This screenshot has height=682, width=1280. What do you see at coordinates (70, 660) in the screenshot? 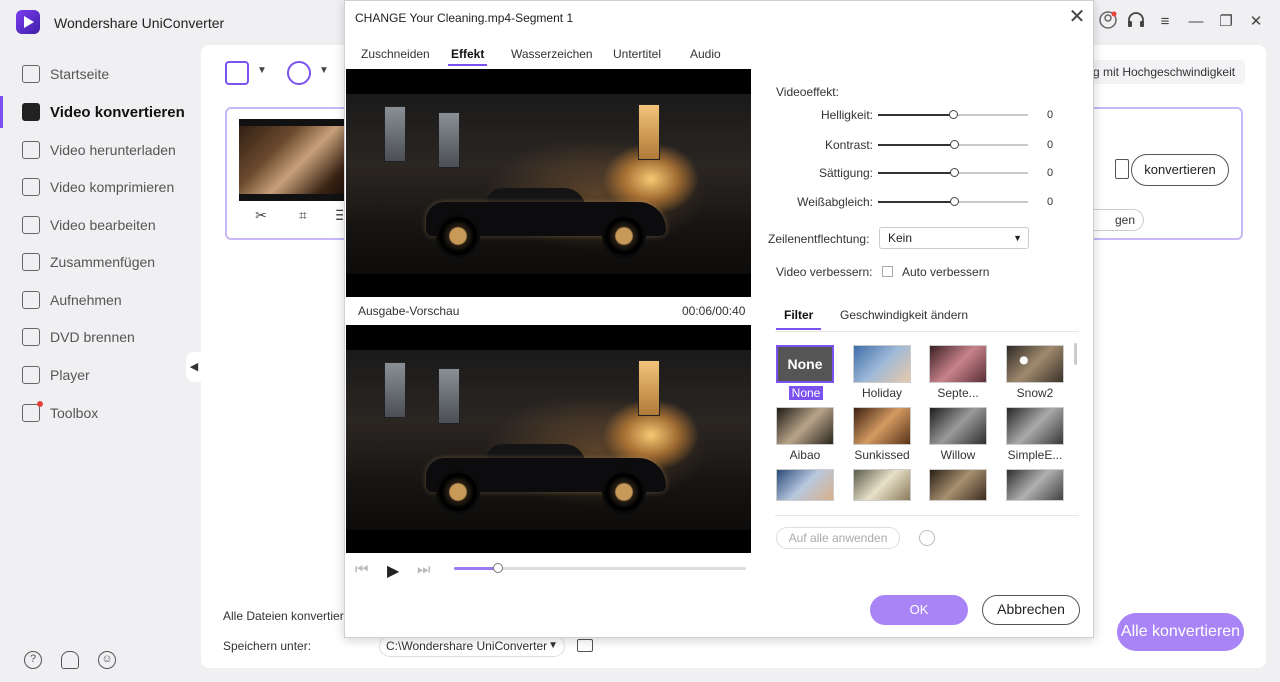
I see `bell-icon` at bounding box center [70, 660].